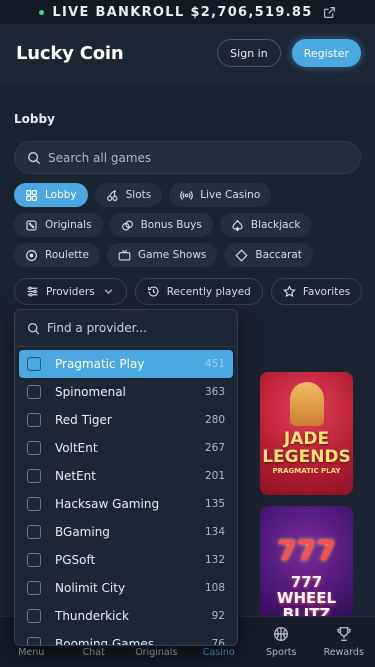 The height and width of the screenshot is (667, 375). What do you see at coordinates (281, 652) in the screenshot?
I see `nav-label: Sports` at bounding box center [281, 652].